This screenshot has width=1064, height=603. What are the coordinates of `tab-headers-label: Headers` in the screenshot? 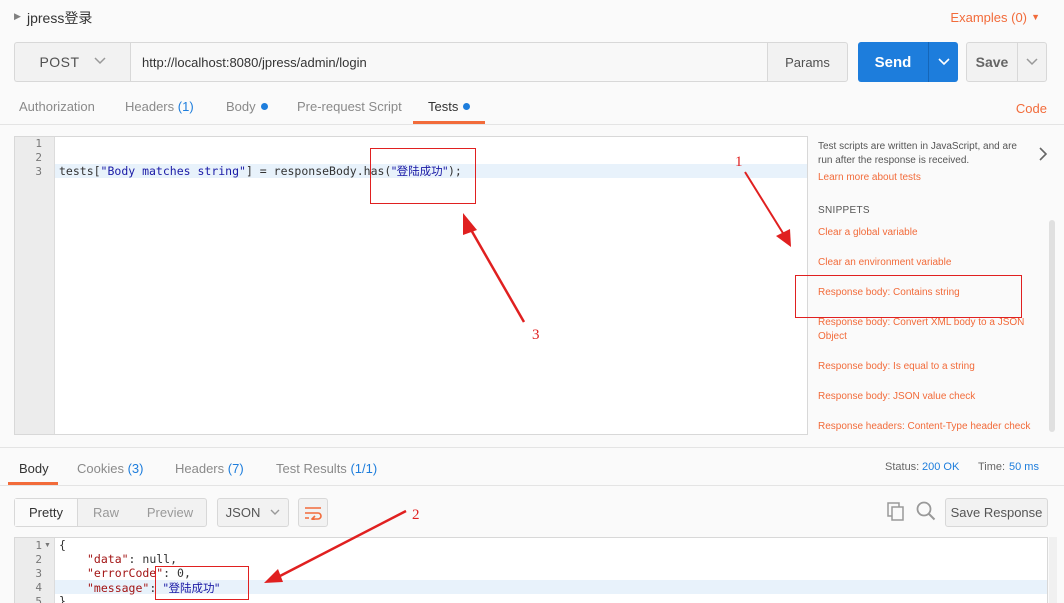 It's located at (150, 106).